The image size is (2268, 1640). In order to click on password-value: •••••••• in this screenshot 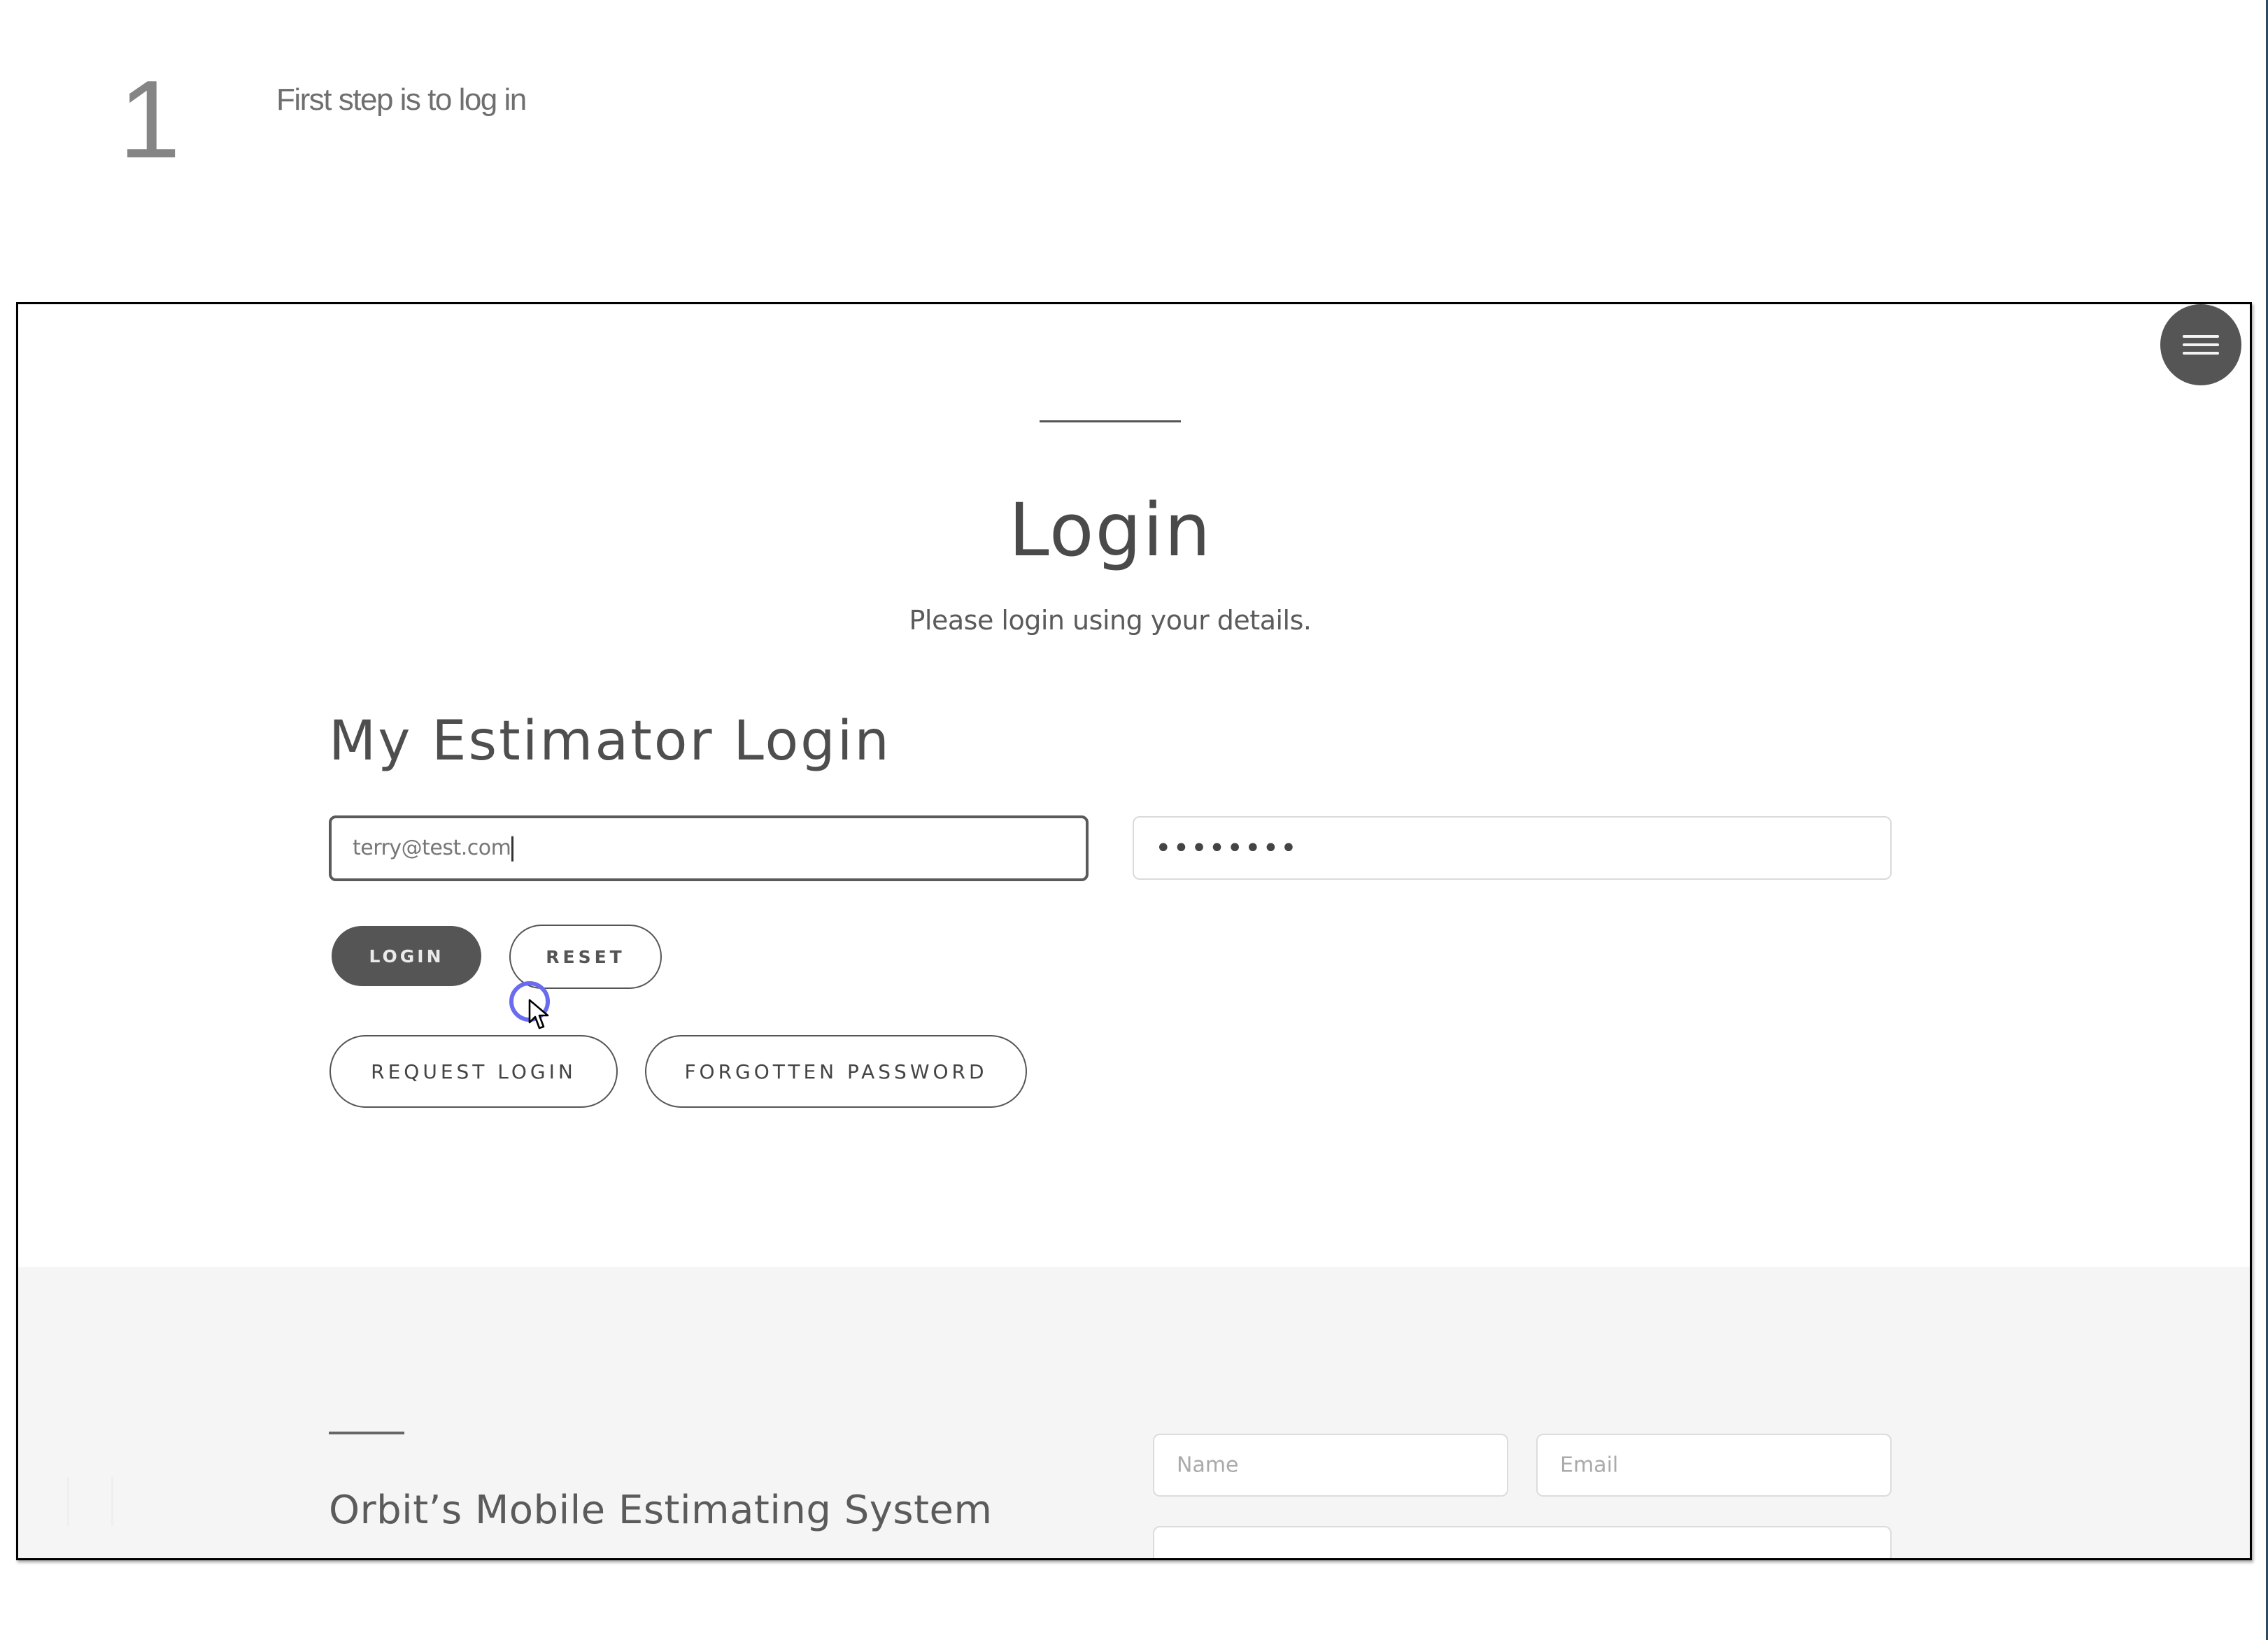, I will do `click(1226, 848)`.